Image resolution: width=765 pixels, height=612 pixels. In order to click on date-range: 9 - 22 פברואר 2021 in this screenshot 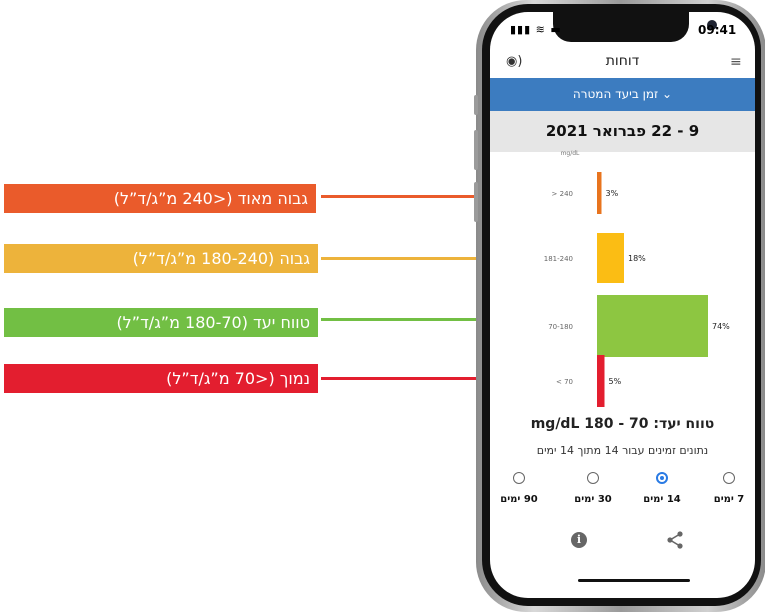, I will do `click(622, 131)`.